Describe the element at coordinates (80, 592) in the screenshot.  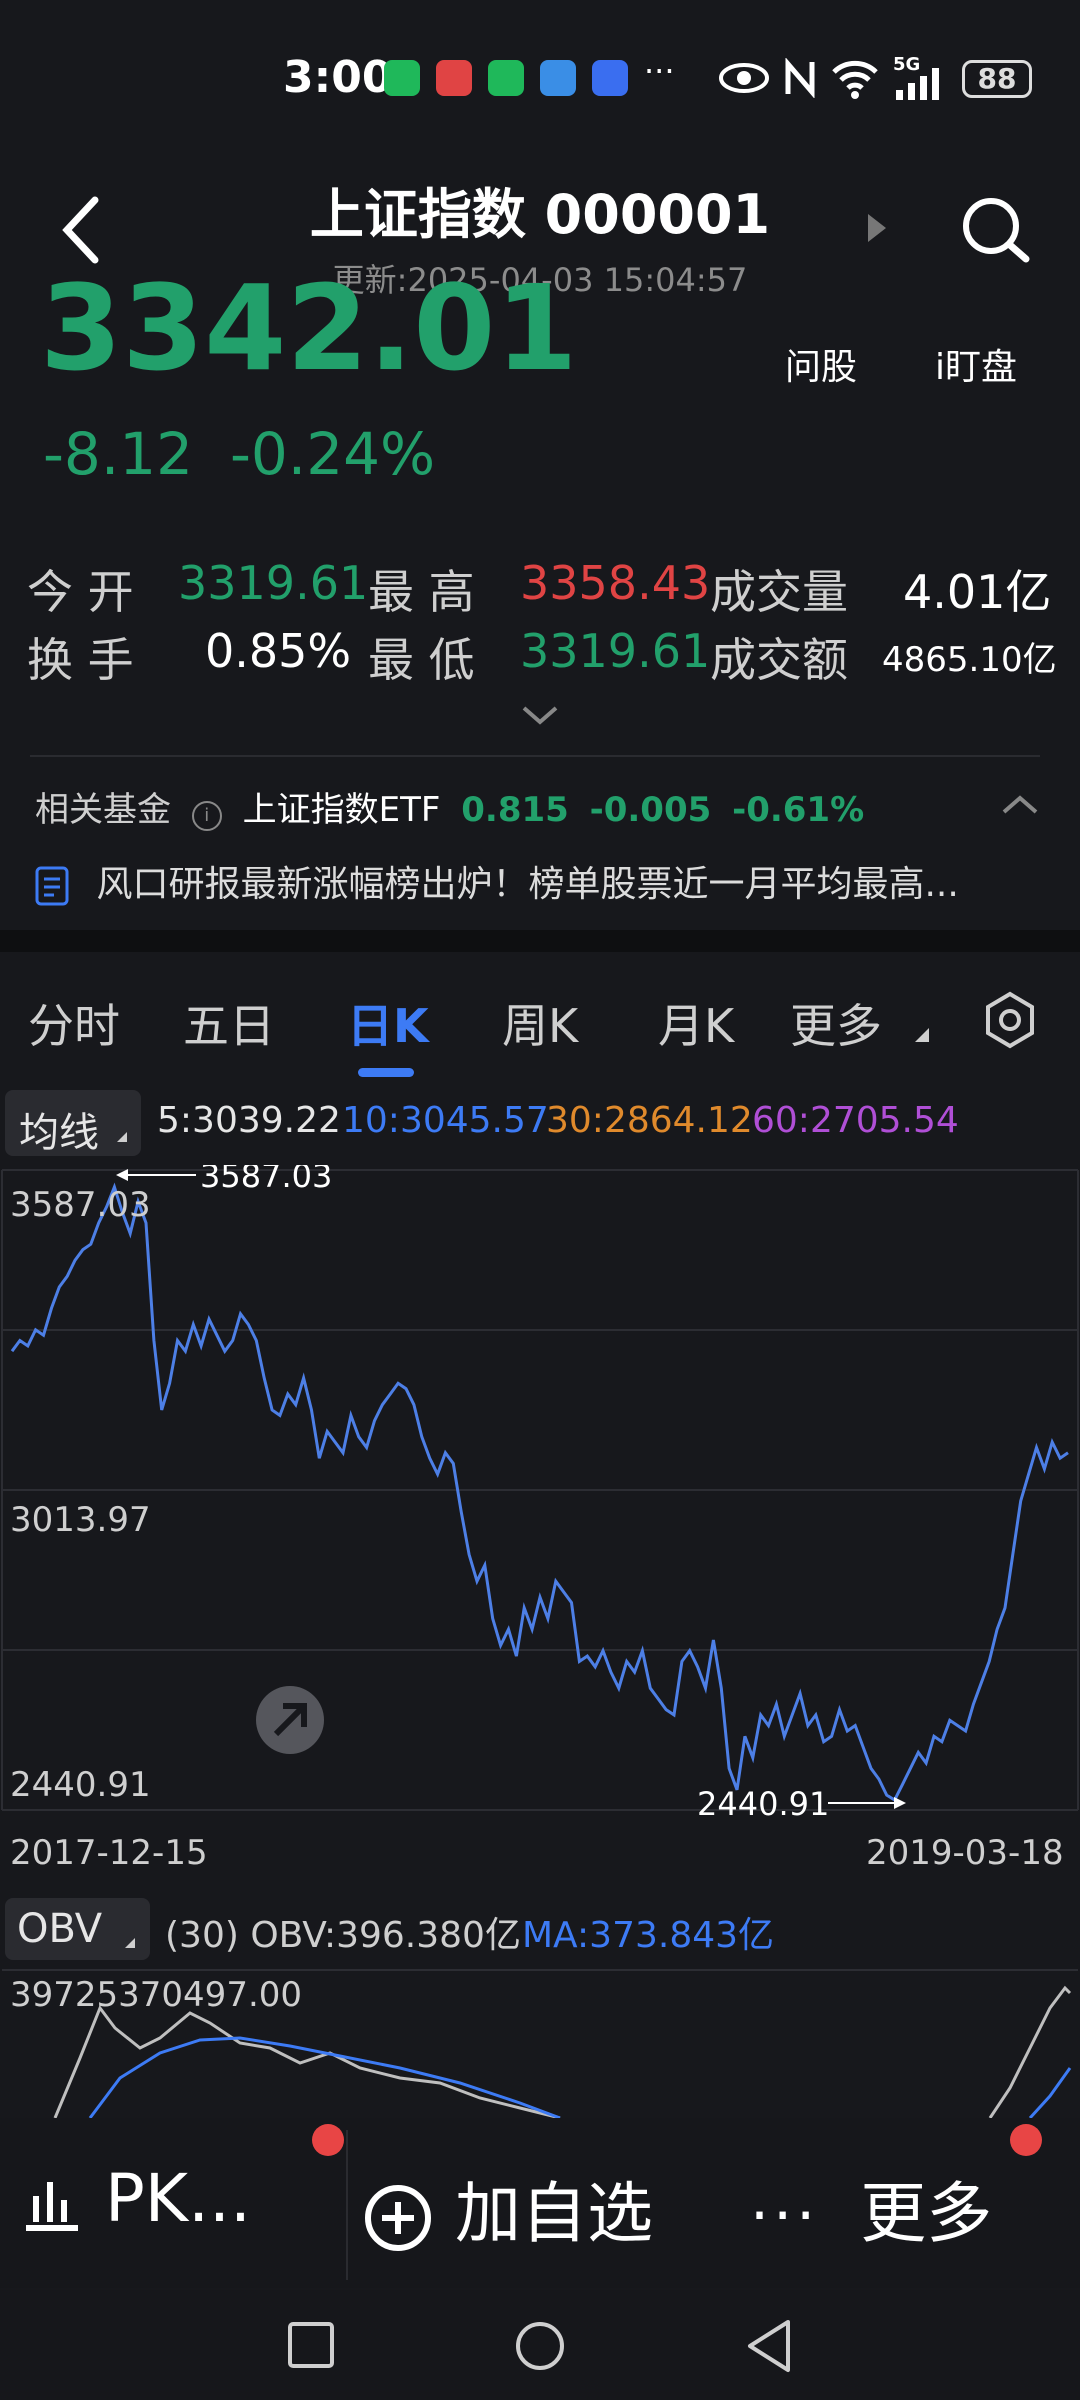
I see `open-label: 今 开` at that location.